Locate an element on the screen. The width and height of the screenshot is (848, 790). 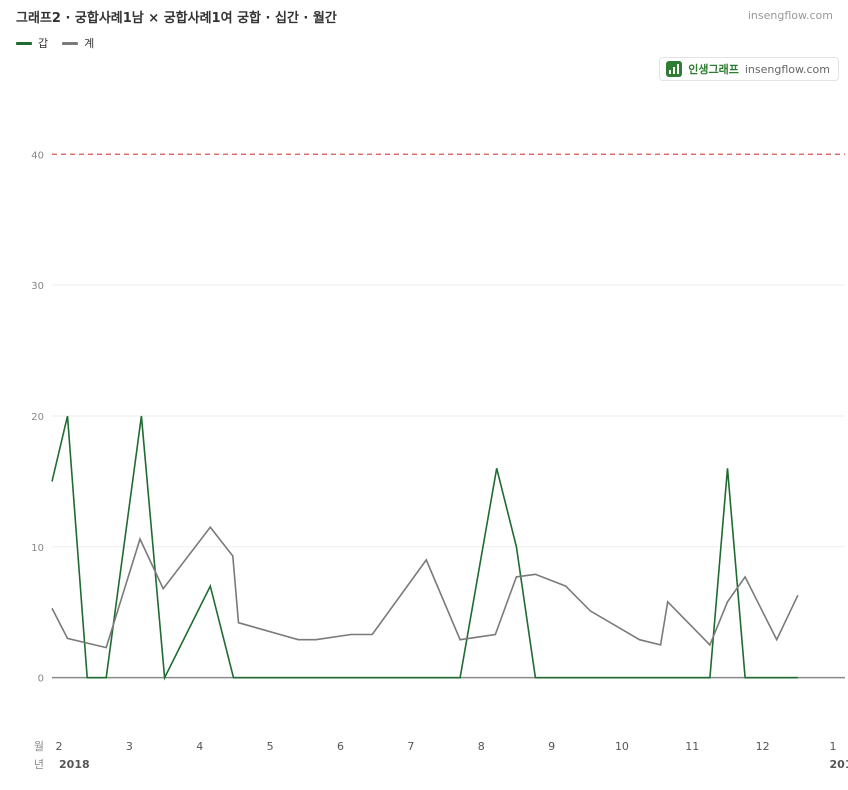
x-row-label-year: 년 is located at coordinates (39, 764).